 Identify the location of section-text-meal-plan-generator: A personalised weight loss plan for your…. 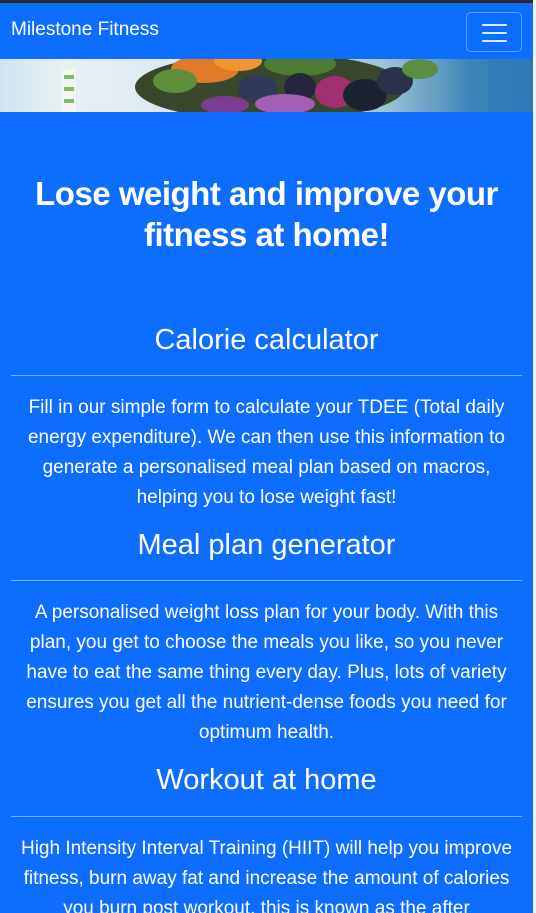
(266, 672).